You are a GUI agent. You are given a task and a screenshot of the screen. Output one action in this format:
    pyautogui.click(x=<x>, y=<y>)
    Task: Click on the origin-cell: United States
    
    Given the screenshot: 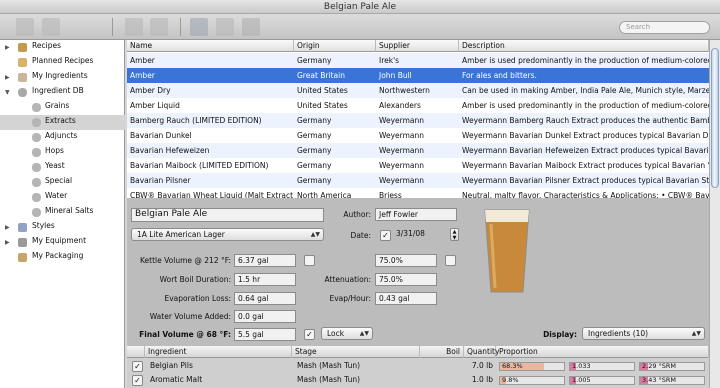 What is the action you would take?
    pyautogui.click(x=322, y=105)
    